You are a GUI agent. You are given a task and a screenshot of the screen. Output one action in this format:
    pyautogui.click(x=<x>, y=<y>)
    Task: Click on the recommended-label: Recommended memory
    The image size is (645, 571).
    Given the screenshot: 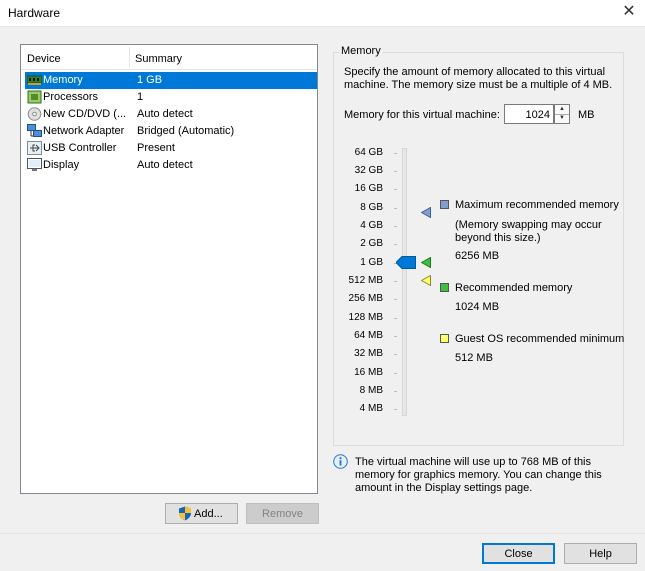 What is the action you would take?
    pyautogui.click(x=514, y=288)
    